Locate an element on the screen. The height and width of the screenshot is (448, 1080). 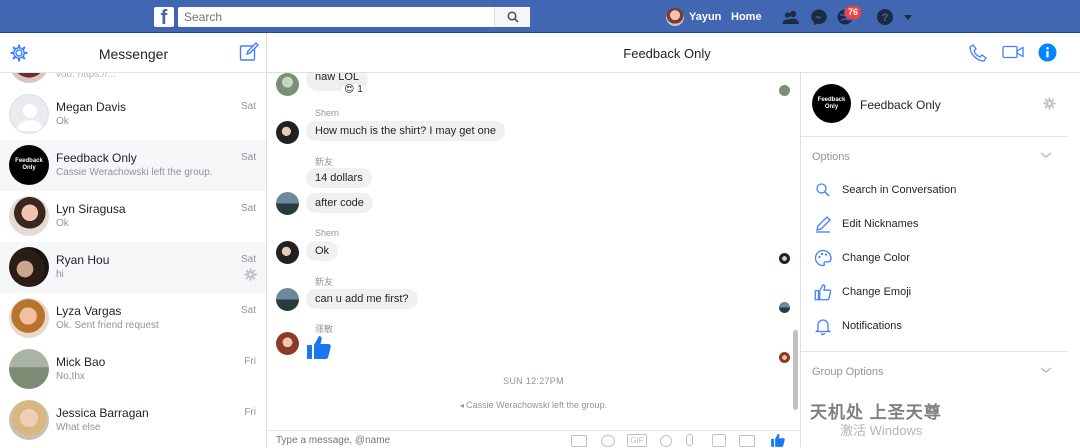
sticker-icon is located at coordinates (608, 441).